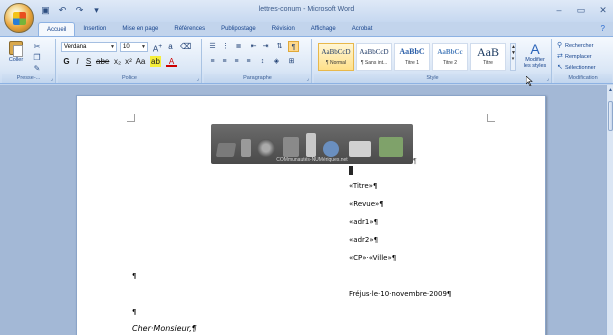  I want to click on style-sample: AaB, so click(488, 52).